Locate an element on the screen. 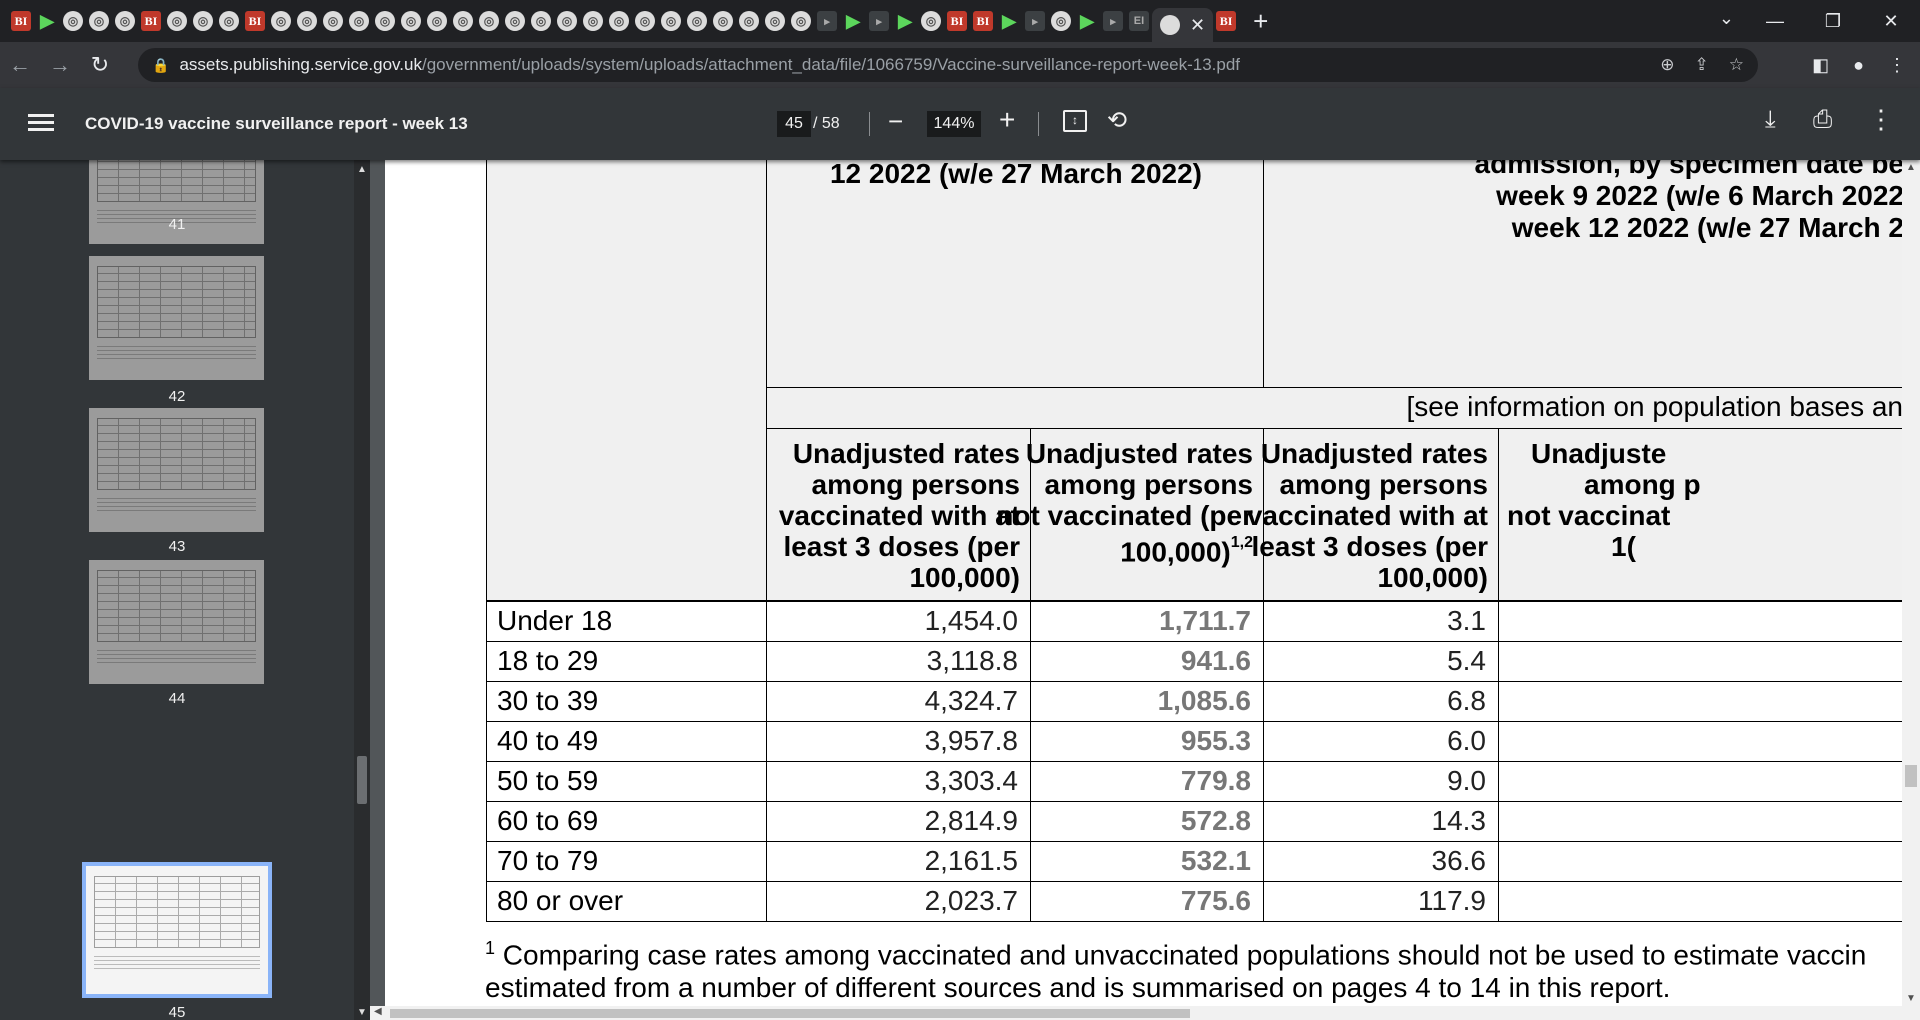 The image size is (1920, 1020). page-number-input: 45 is located at coordinates (794, 124).